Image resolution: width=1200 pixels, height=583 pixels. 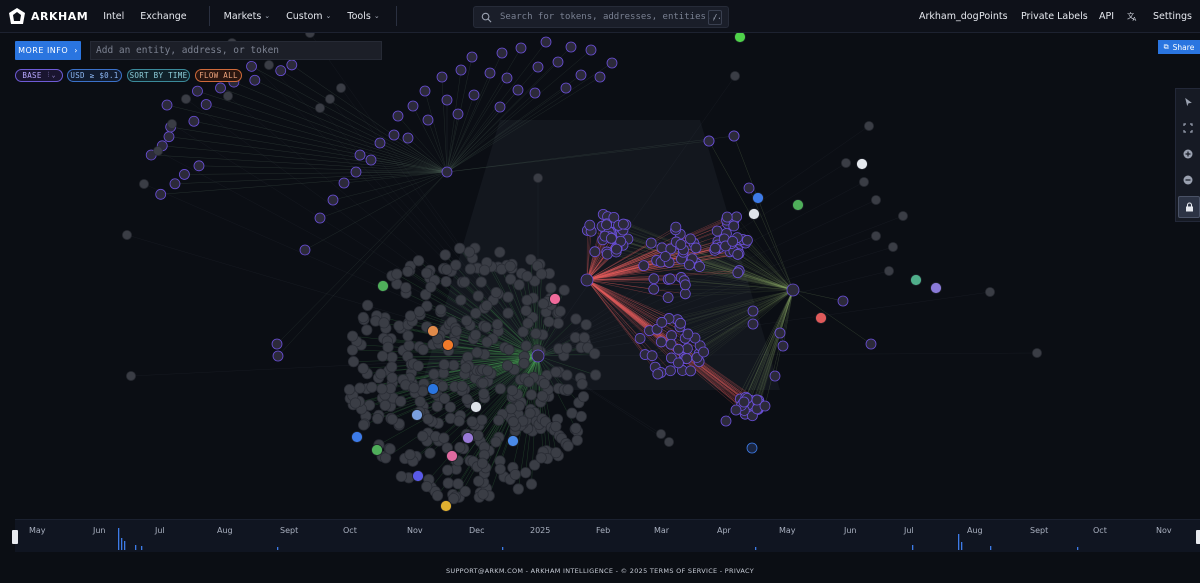 I want to click on timeline-start-handle, so click(x=15, y=537).